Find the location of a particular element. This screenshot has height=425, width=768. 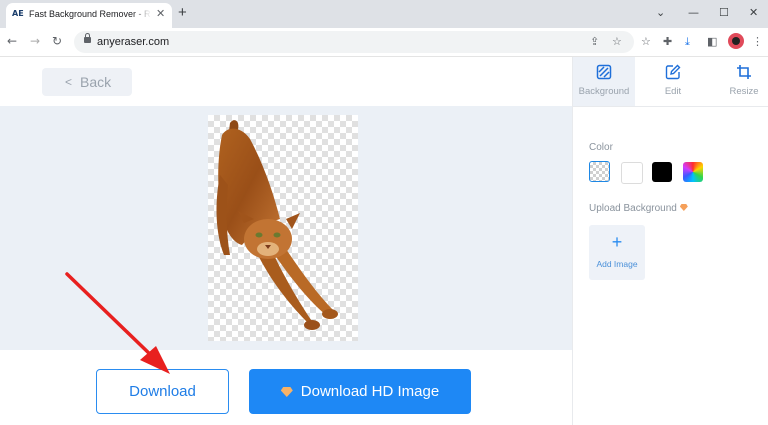

upload-background-text: Upload Background is located at coordinates (633, 208).